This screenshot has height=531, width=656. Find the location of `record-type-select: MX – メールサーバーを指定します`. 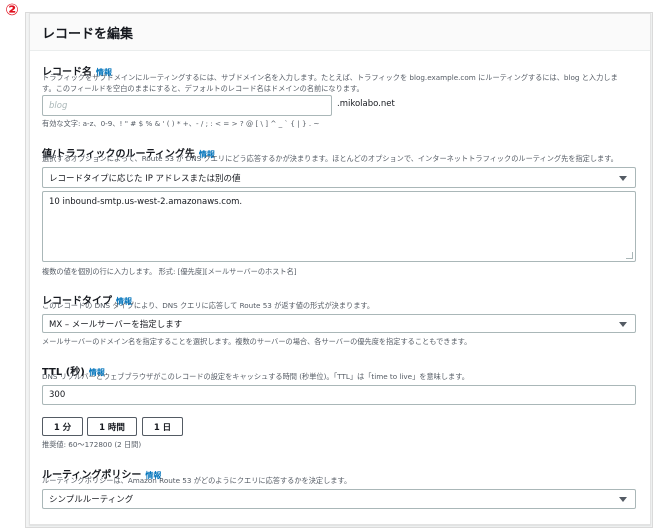

record-type-select: MX – メールサーバーを指定します is located at coordinates (339, 323).